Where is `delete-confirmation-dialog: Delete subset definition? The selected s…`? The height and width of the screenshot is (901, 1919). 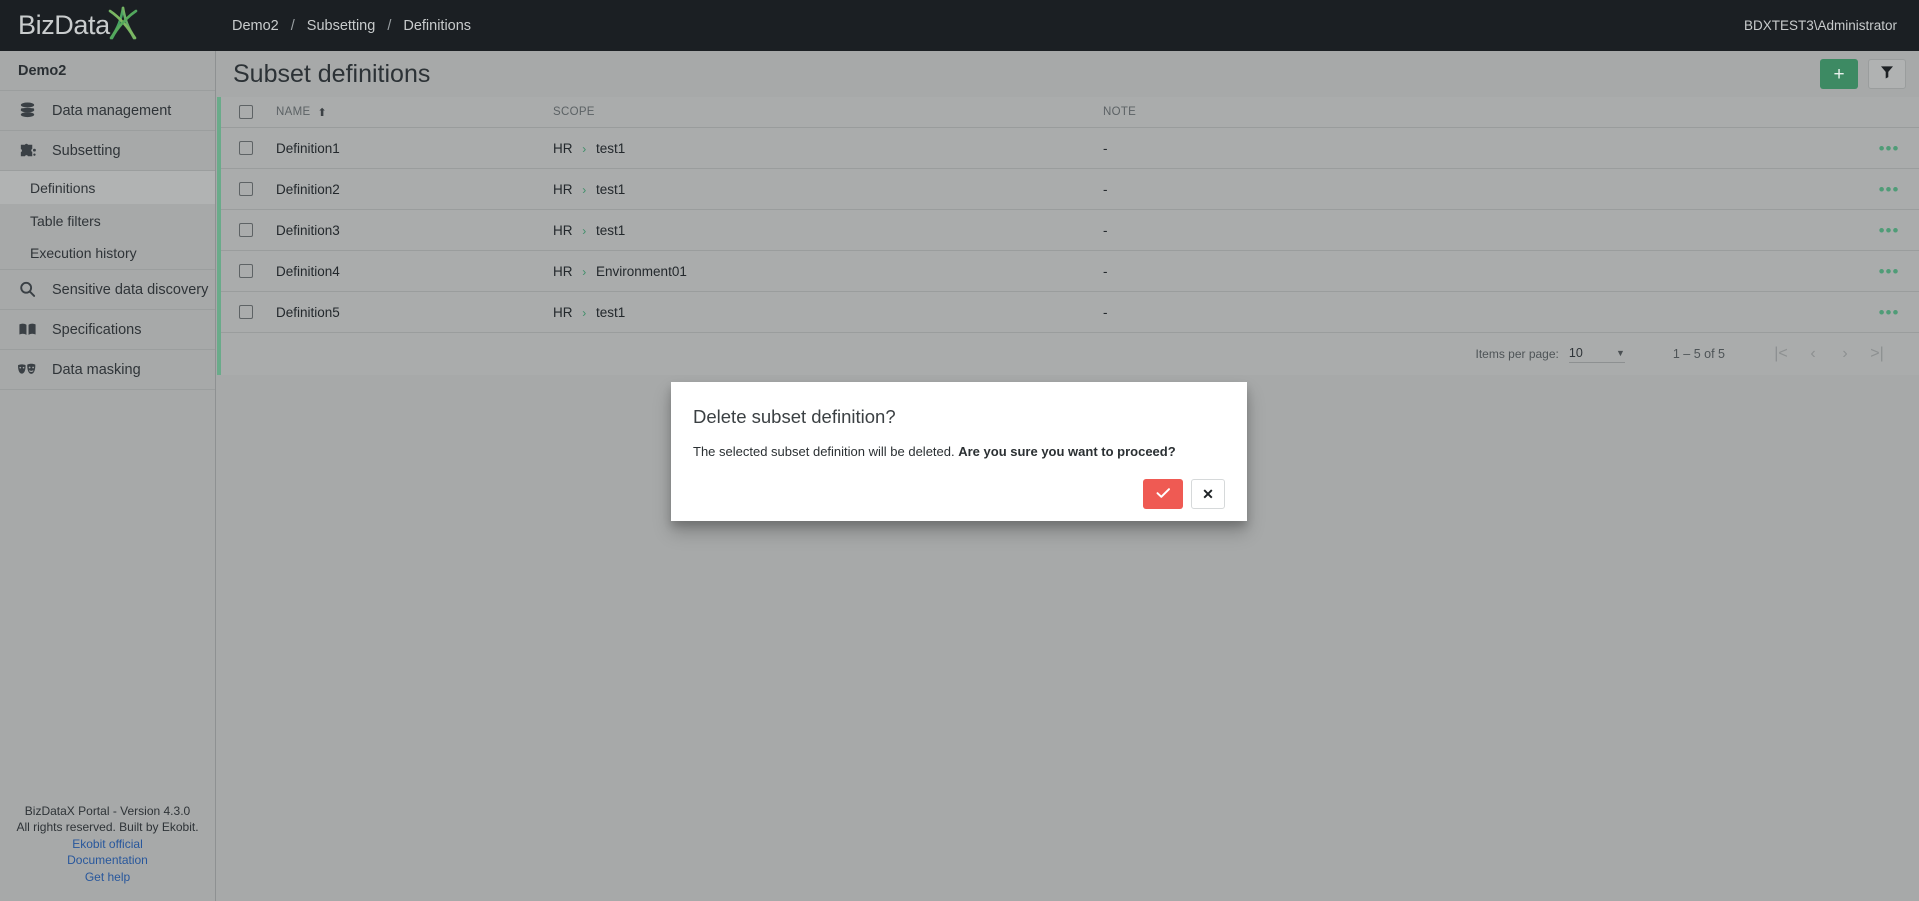
delete-confirmation-dialog: Delete subset definition? The selected s… is located at coordinates (959, 451).